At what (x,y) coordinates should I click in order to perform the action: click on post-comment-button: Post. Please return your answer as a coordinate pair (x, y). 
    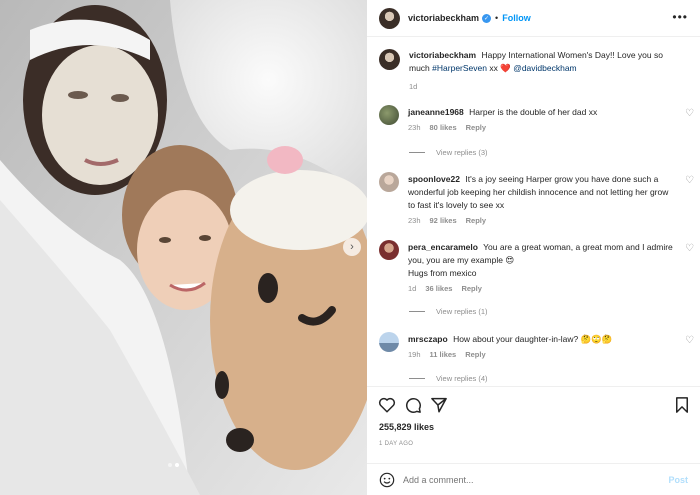
    Looking at the image, I should click on (678, 480).